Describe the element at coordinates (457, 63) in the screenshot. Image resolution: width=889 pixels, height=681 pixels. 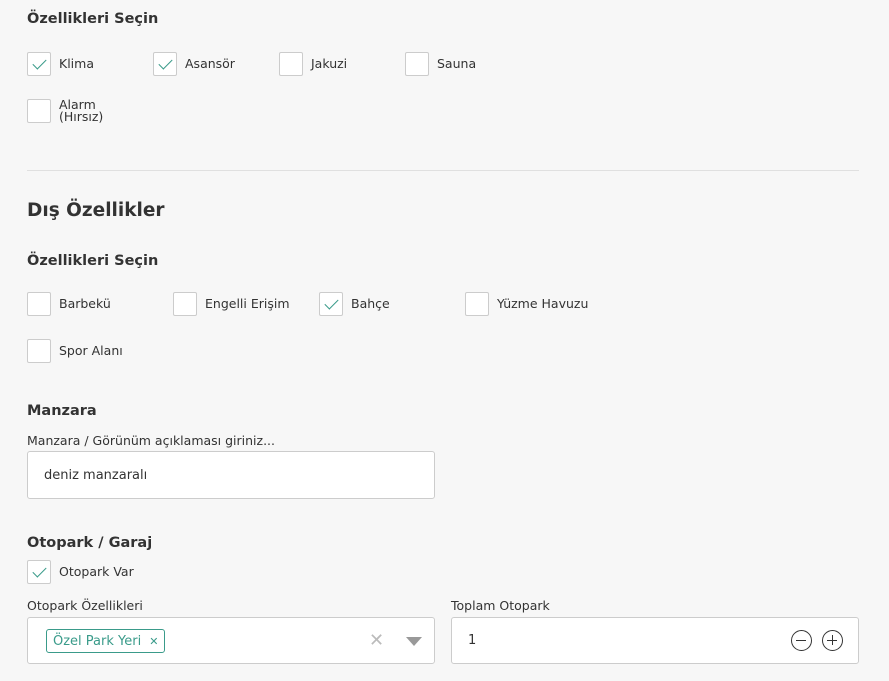
I see `checkbox-label: Sauna` at that location.